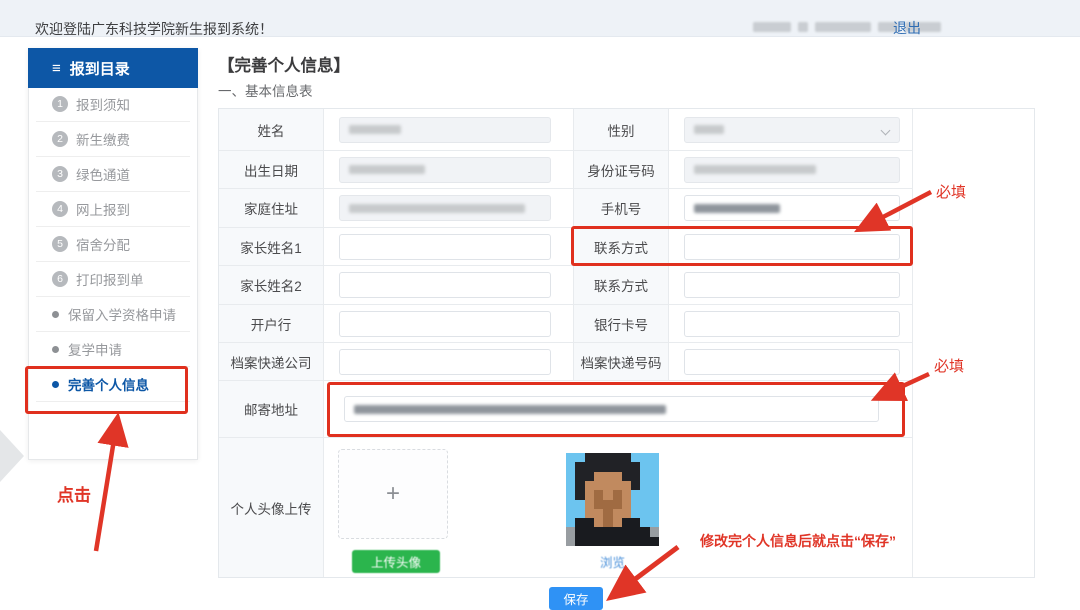  Describe the element at coordinates (445, 361) in the screenshot. I see `courier-company-input` at that location.